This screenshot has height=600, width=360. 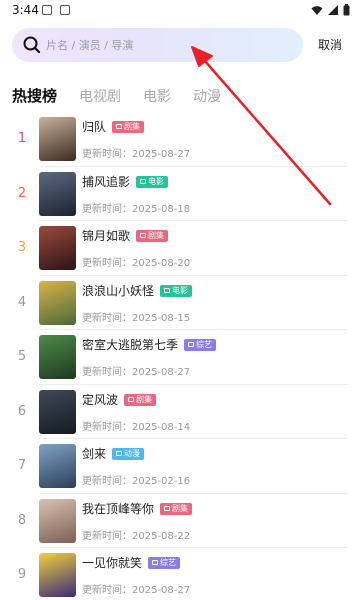 I want to click on item-title-line: 我在顶峰等你 剧集, so click(x=137, y=508).